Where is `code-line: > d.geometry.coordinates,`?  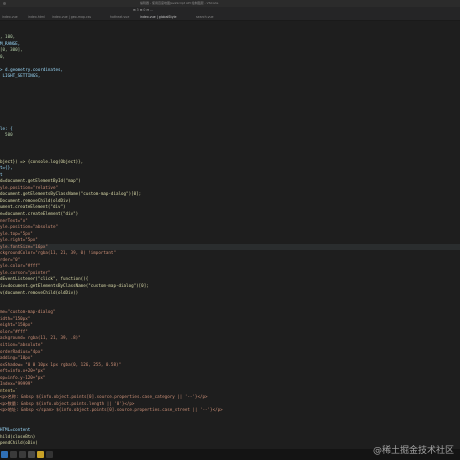
code-line: > d.geometry.coordinates, is located at coordinates (32, 69).